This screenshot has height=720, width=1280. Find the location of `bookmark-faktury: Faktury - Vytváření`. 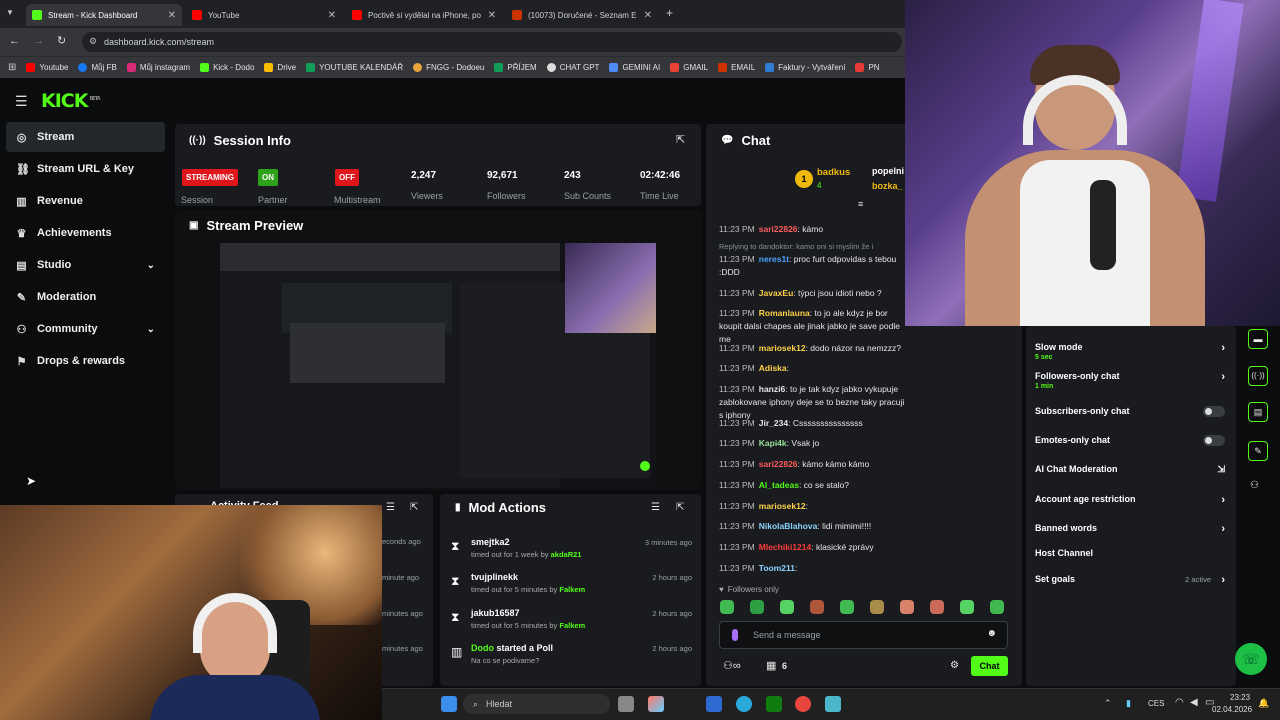

bookmark-faktury: Faktury - Vytváření is located at coordinates (805, 67).